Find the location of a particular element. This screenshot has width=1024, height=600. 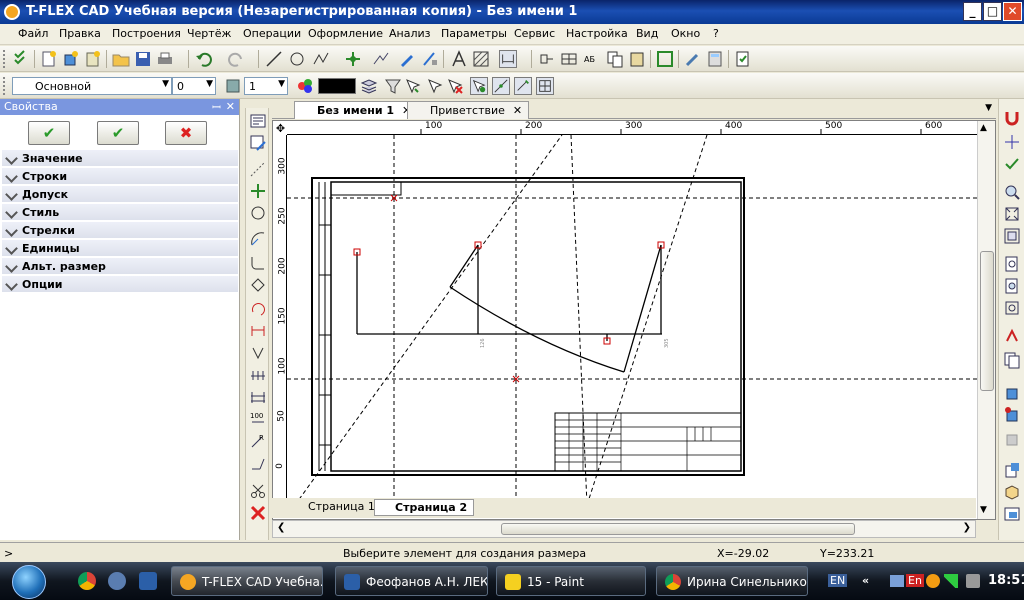

menu-parameters: Параметры is located at coordinates (474, 33).